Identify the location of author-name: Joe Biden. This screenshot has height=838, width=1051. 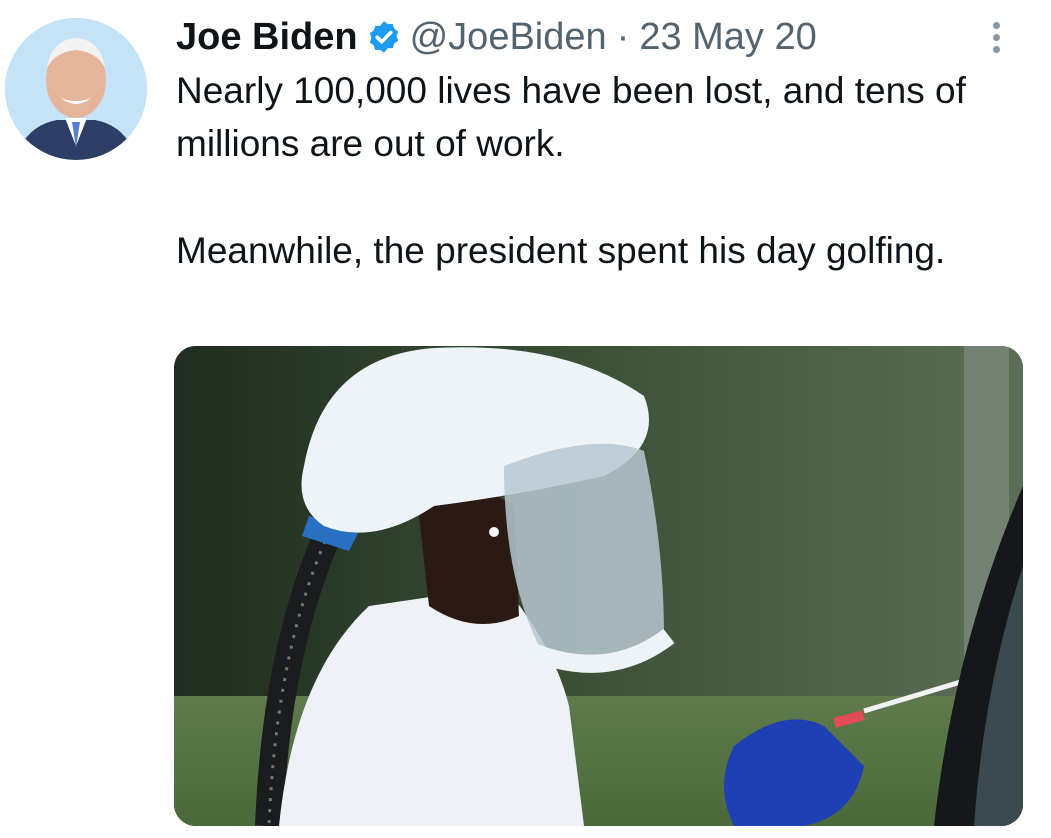
(267, 37).